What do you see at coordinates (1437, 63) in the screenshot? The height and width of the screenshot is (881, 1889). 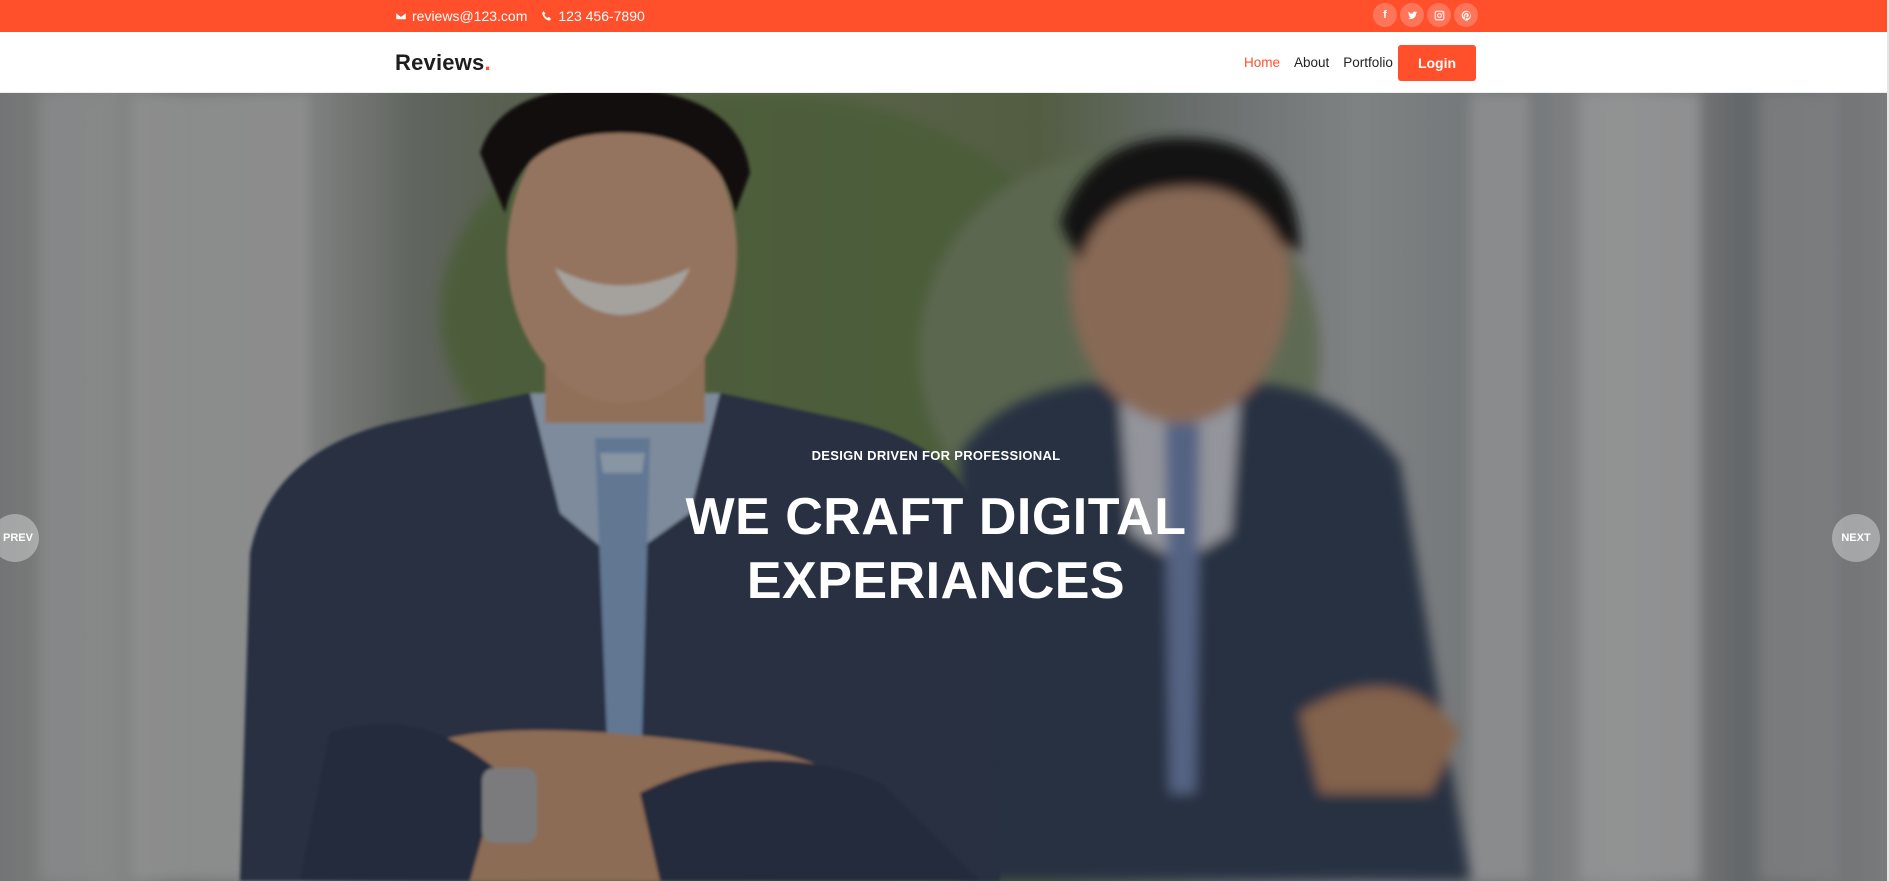 I see `login-button: Login` at bounding box center [1437, 63].